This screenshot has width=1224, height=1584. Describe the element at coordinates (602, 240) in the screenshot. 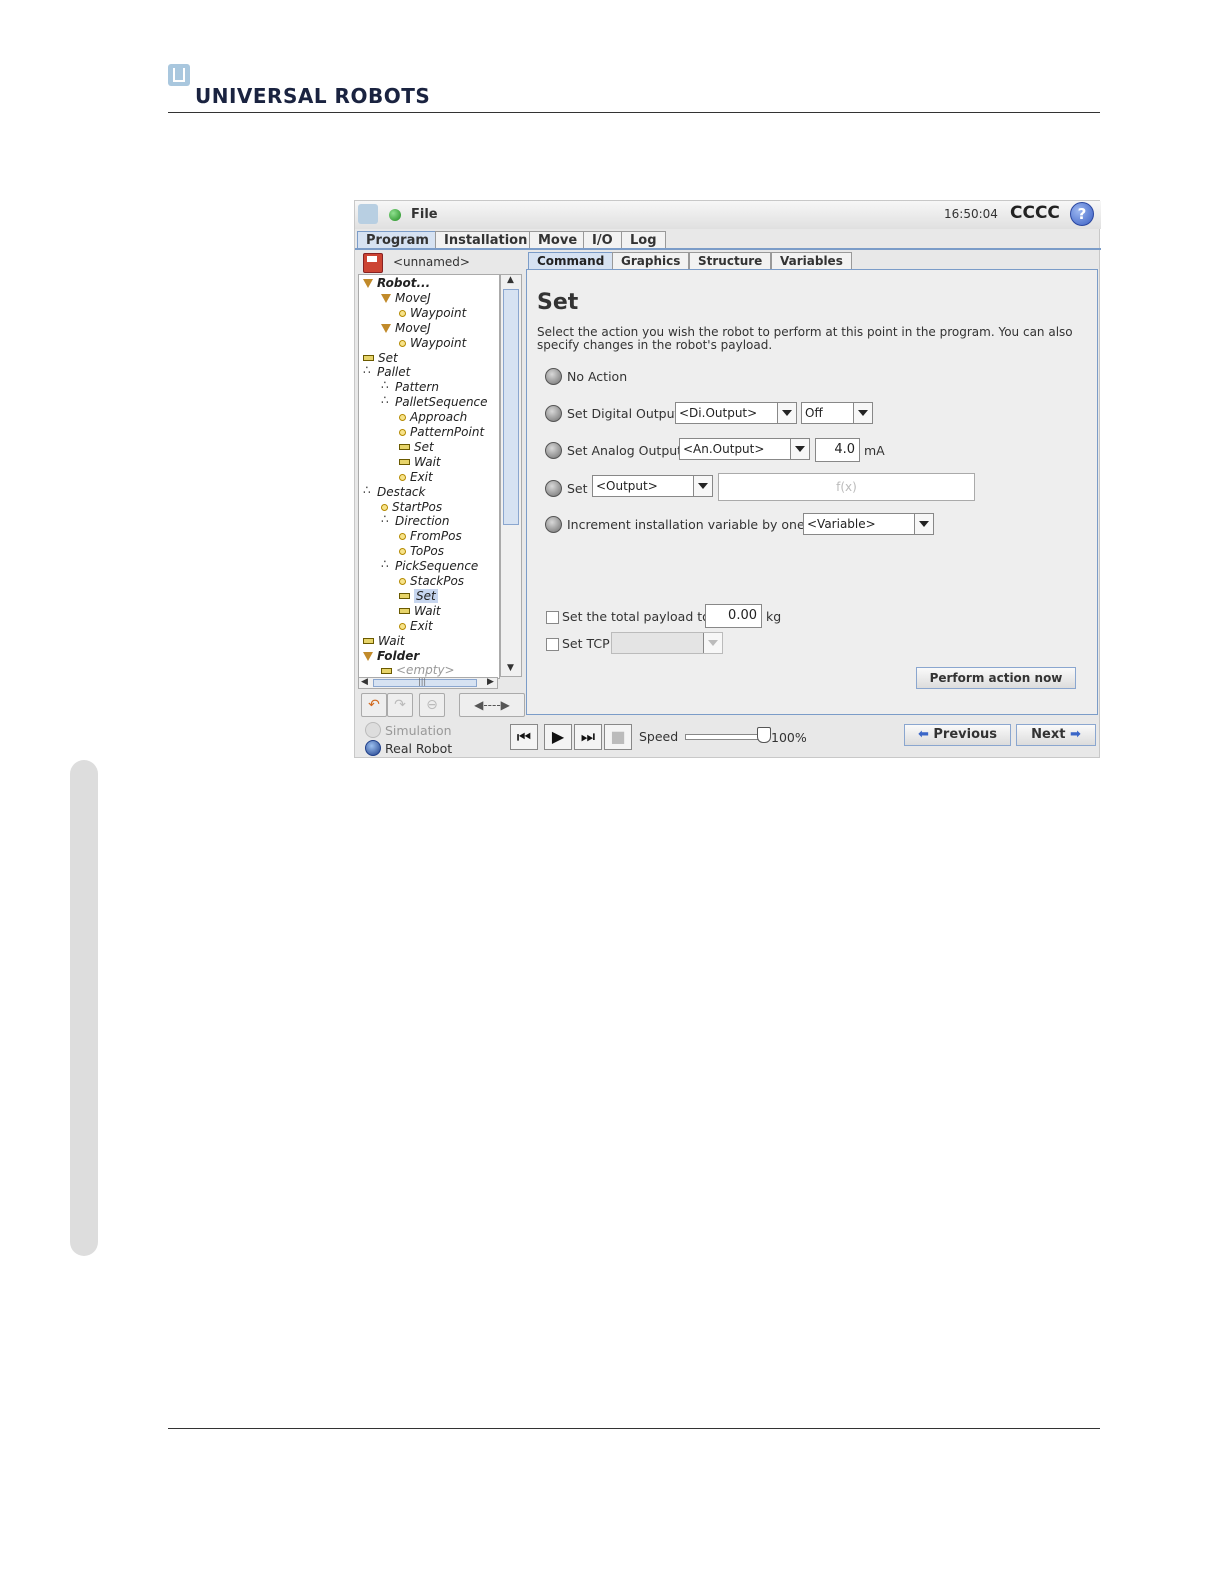

I see `tab-io: I/O` at that location.